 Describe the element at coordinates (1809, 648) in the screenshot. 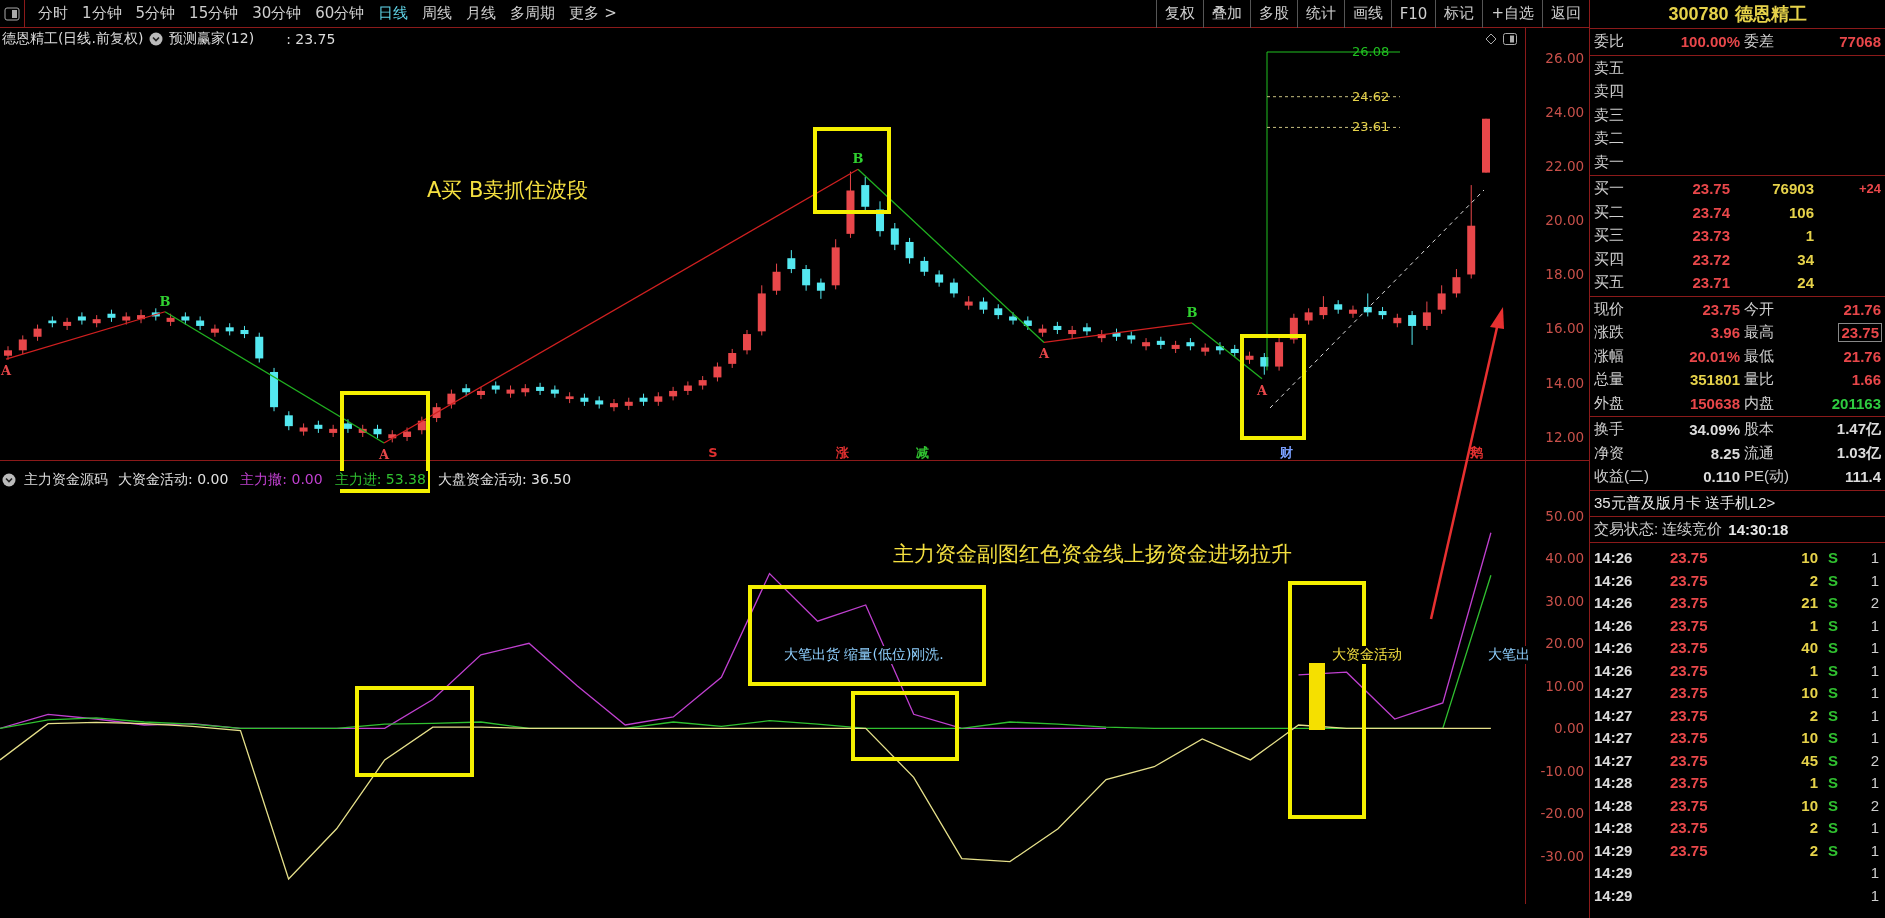

I see `trade-volume: 40` at that location.